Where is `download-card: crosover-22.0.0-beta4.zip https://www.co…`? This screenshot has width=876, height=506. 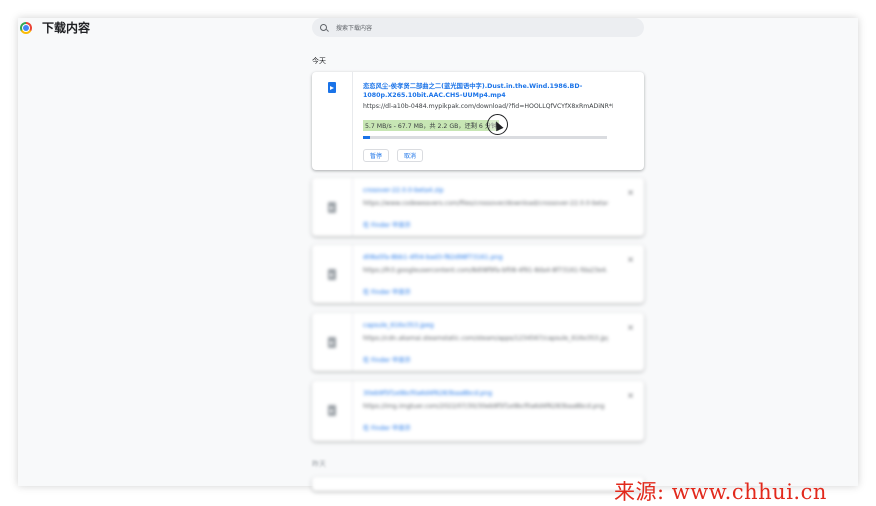
download-card: crosover-22.0.0-beta4.zip https://www.co… is located at coordinates (478, 207).